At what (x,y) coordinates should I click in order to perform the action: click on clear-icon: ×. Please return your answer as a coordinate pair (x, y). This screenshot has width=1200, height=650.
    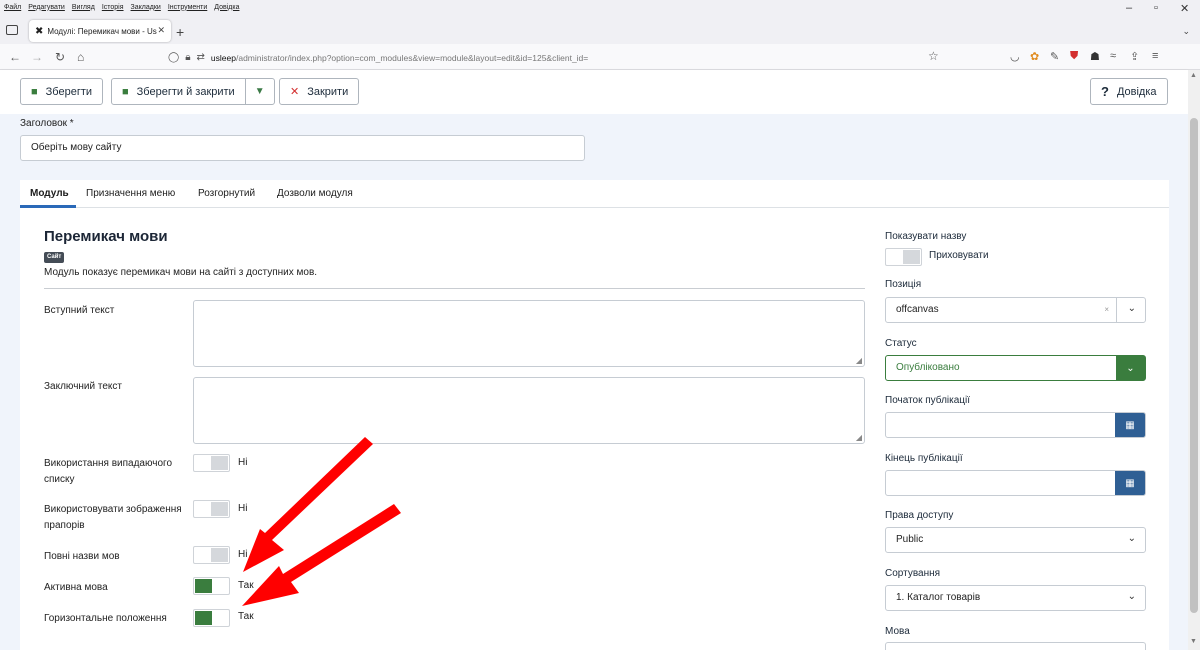
    Looking at the image, I should click on (1106, 309).